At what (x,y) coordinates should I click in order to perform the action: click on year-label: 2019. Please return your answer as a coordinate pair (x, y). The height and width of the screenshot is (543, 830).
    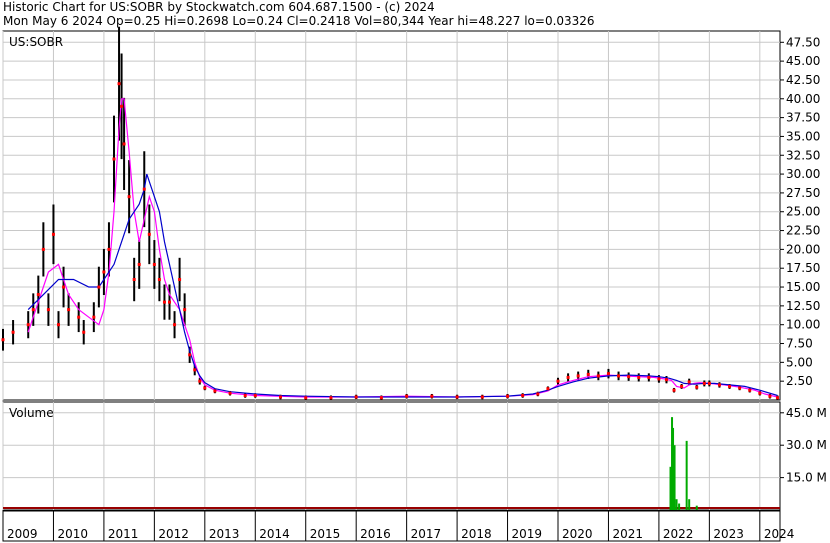
    Looking at the image, I should click on (527, 534).